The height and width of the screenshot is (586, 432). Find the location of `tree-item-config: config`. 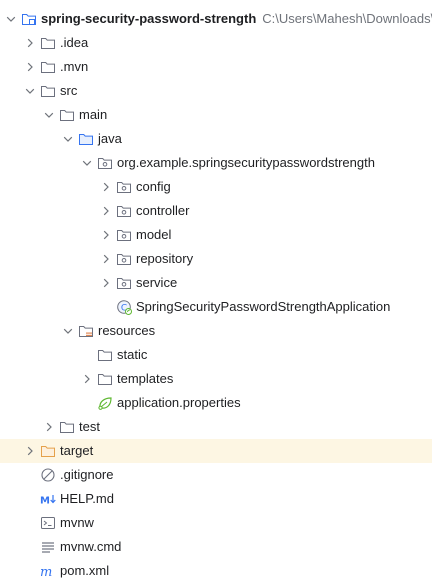

tree-item-config: config is located at coordinates (216, 187).